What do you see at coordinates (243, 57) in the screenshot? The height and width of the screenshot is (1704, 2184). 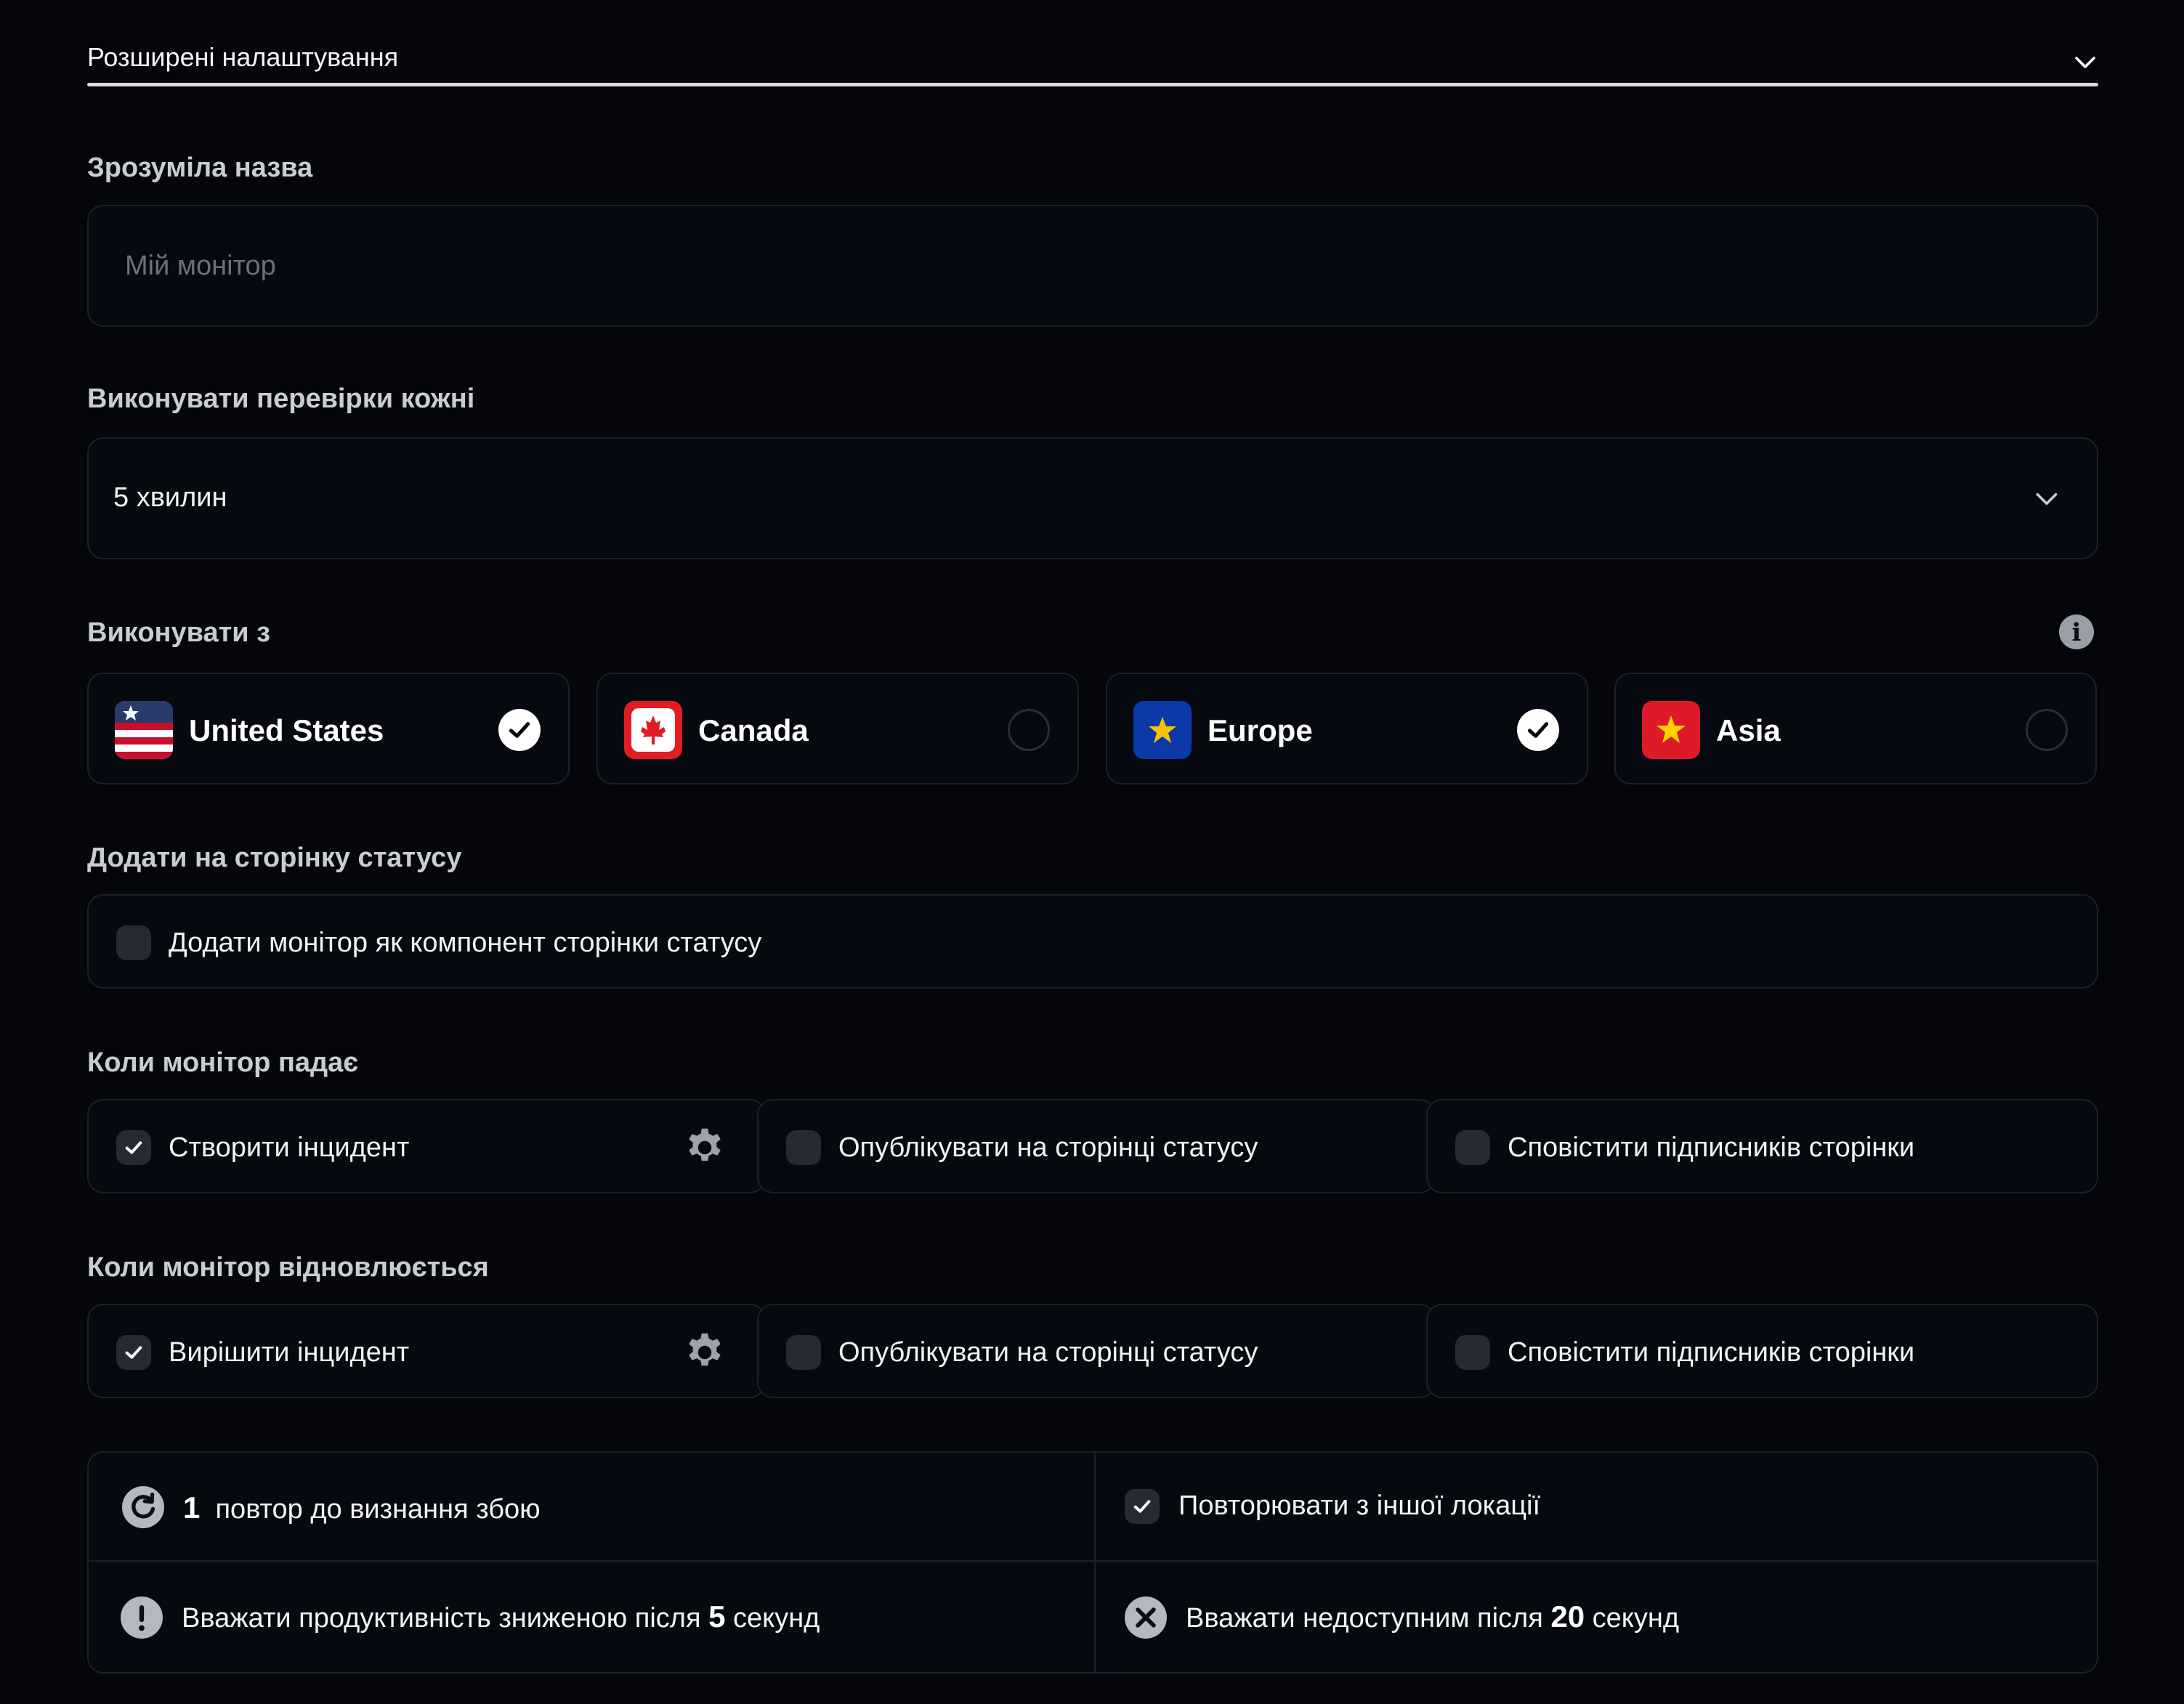 I see `advanced-settings-title: Розширені налаштування` at bounding box center [243, 57].